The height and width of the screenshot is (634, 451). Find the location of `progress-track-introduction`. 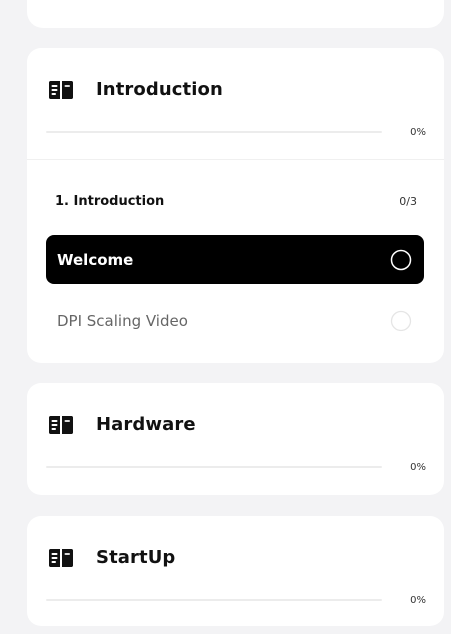

progress-track-introduction is located at coordinates (214, 132).